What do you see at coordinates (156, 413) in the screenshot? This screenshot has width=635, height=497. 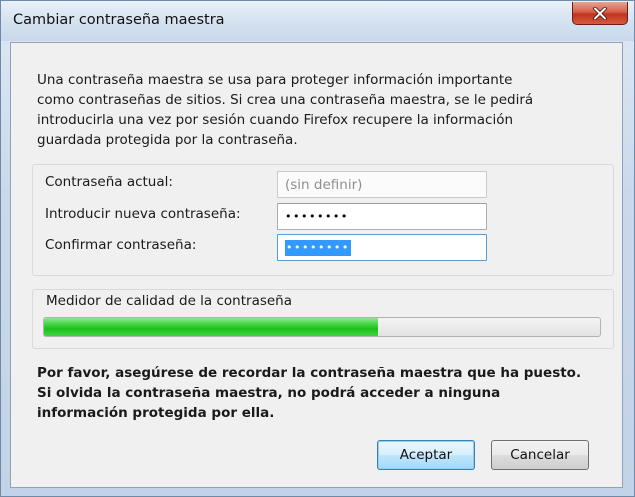 I see `warning-line: información protegida por ella.` at bounding box center [156, 413].